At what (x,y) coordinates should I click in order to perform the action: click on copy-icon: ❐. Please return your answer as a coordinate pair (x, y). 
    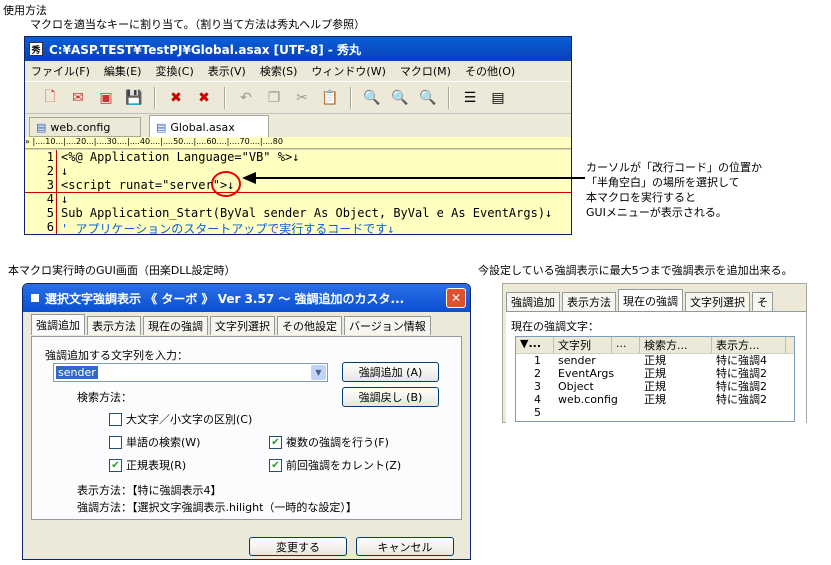
    Looking at the image, I should click on (274, 98).